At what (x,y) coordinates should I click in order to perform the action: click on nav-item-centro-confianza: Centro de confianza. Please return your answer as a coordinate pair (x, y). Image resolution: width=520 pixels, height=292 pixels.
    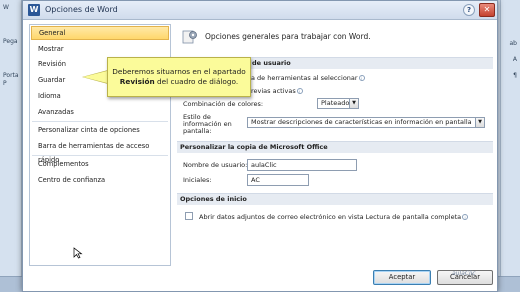
    Looking at the image, I should click on (100, 180).